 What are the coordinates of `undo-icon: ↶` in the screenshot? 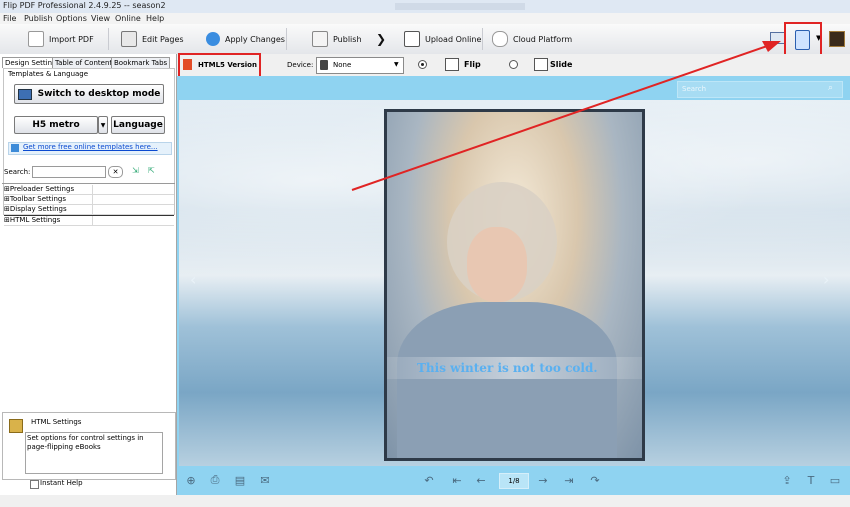 It's located at (429, 480).